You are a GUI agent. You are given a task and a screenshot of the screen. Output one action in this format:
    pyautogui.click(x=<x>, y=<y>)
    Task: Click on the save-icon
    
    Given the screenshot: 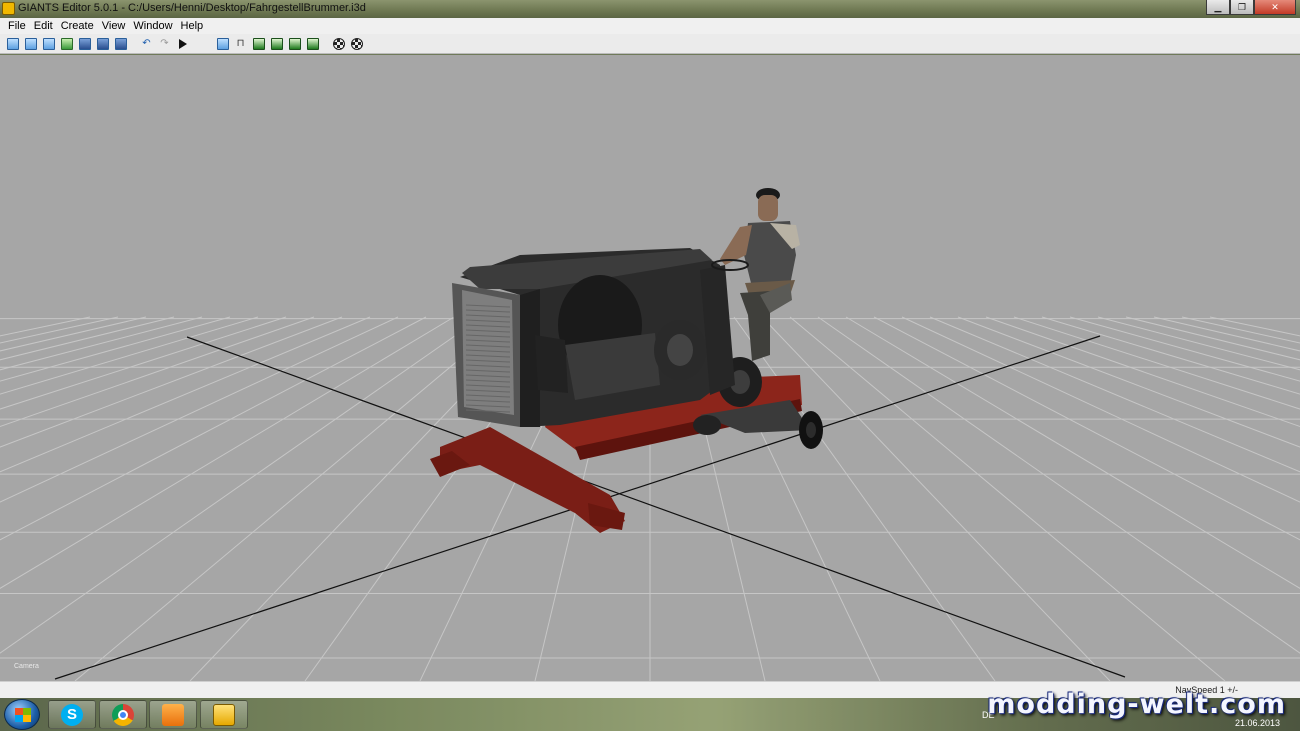 What is the action you would take?
    pyautogui.click(x=84, y=44)
    